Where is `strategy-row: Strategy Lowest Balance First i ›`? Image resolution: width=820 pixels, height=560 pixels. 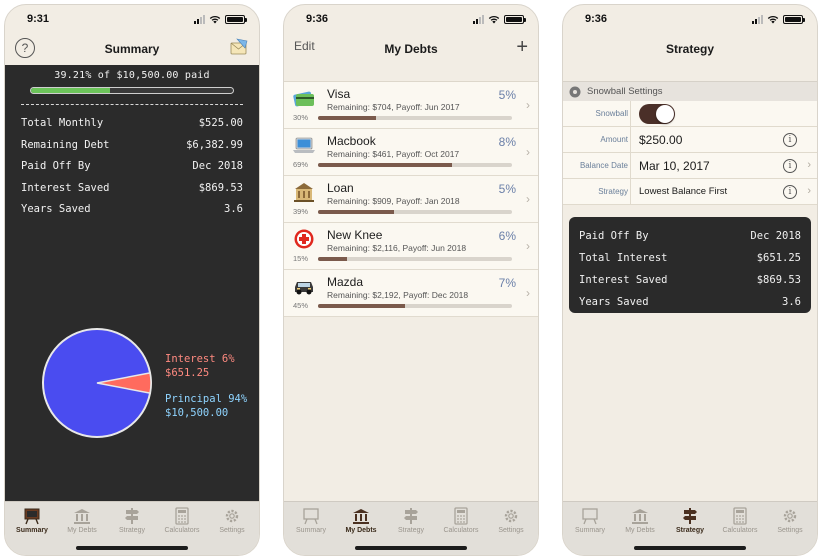 strategy-row: Strategy Lowest Balance First i › is located at coordinates (690, 192).